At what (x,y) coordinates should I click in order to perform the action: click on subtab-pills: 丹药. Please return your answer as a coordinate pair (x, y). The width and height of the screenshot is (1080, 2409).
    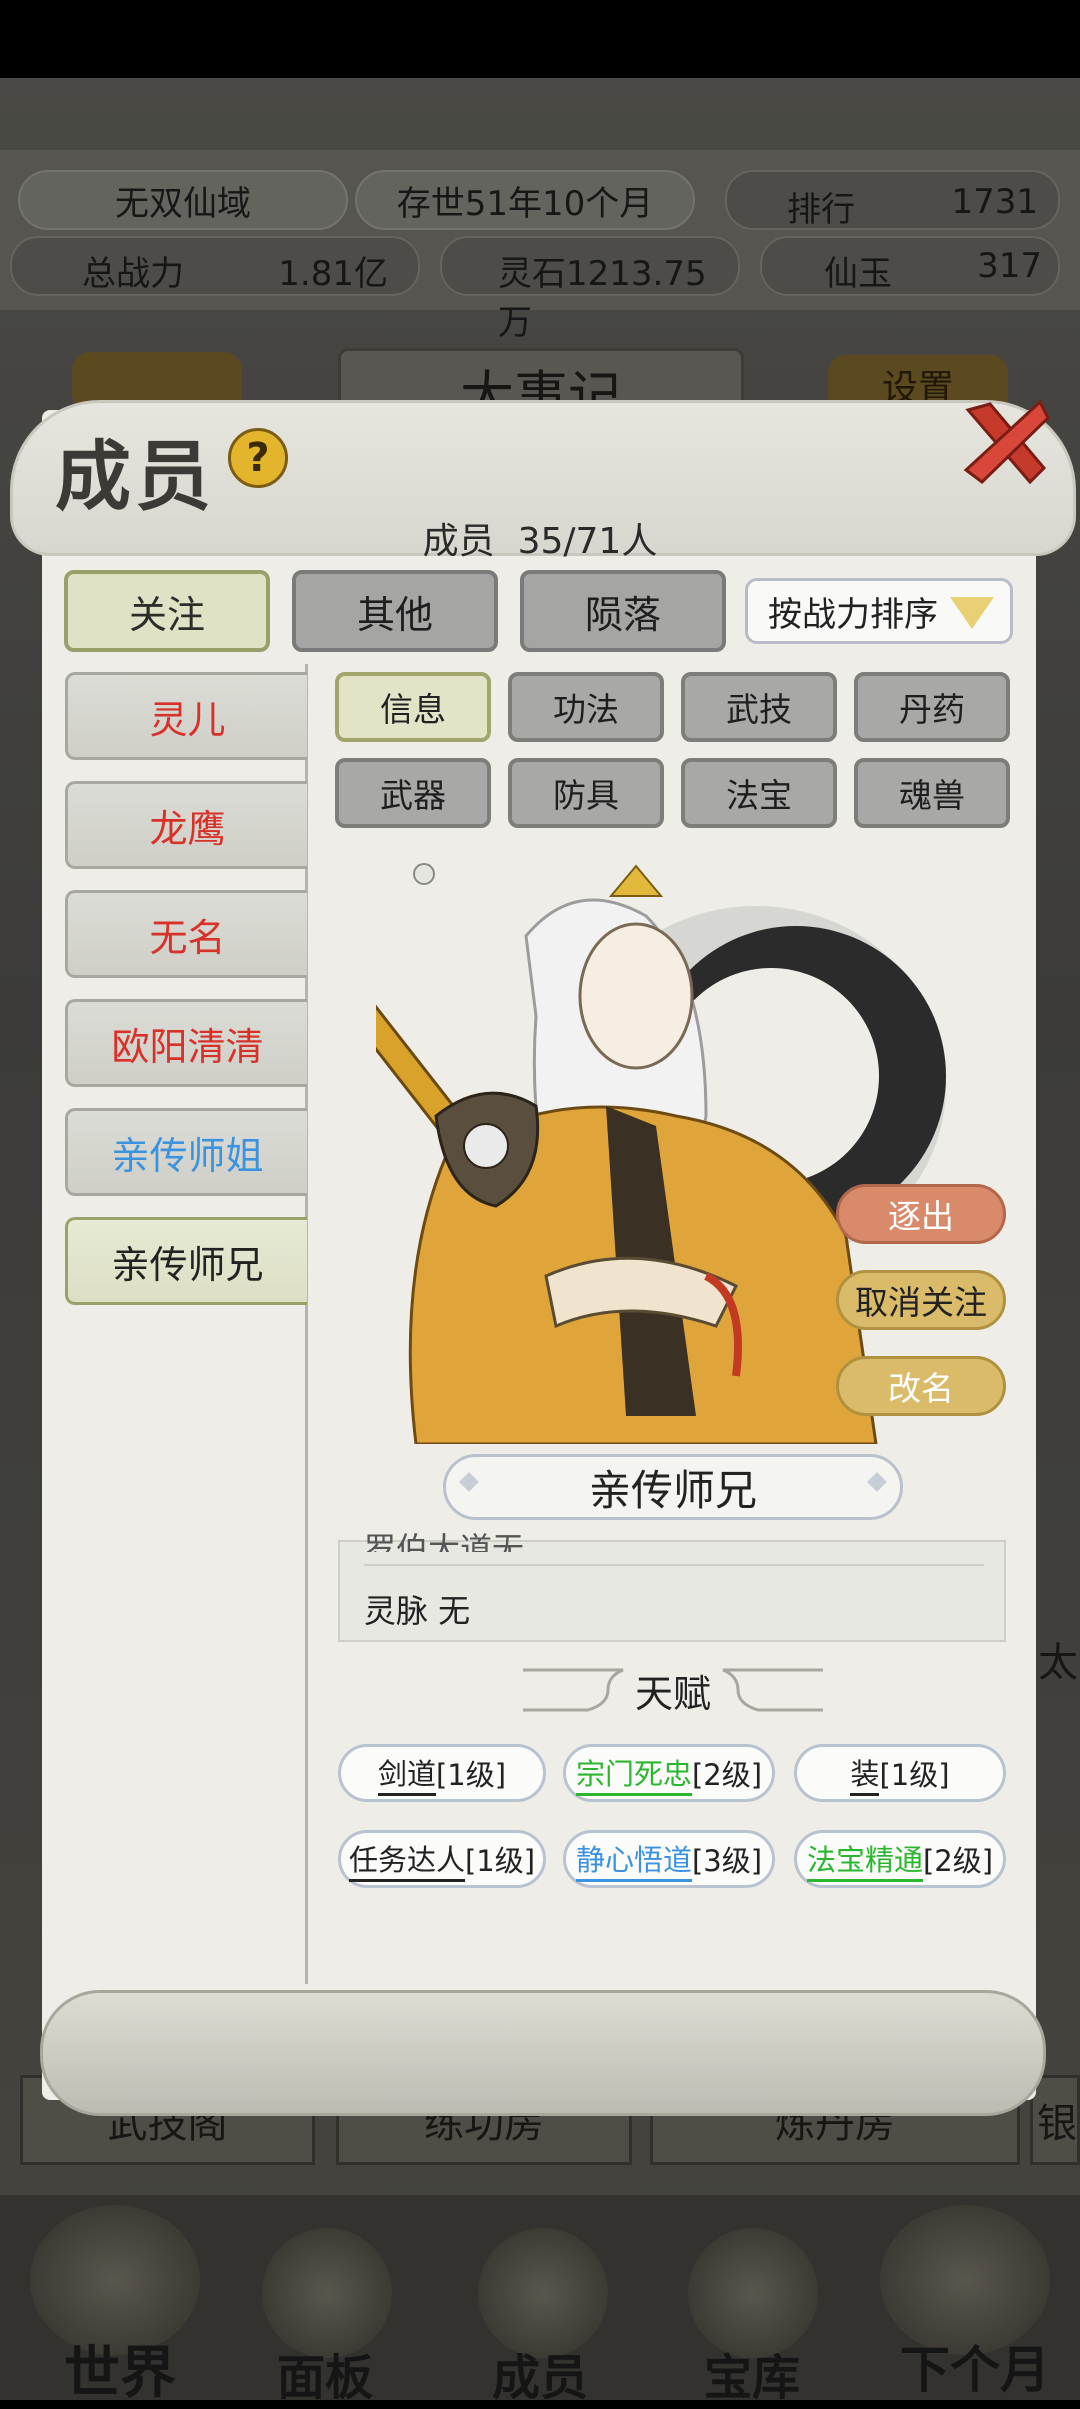
    Looking at the image, I should click on (932, 707).